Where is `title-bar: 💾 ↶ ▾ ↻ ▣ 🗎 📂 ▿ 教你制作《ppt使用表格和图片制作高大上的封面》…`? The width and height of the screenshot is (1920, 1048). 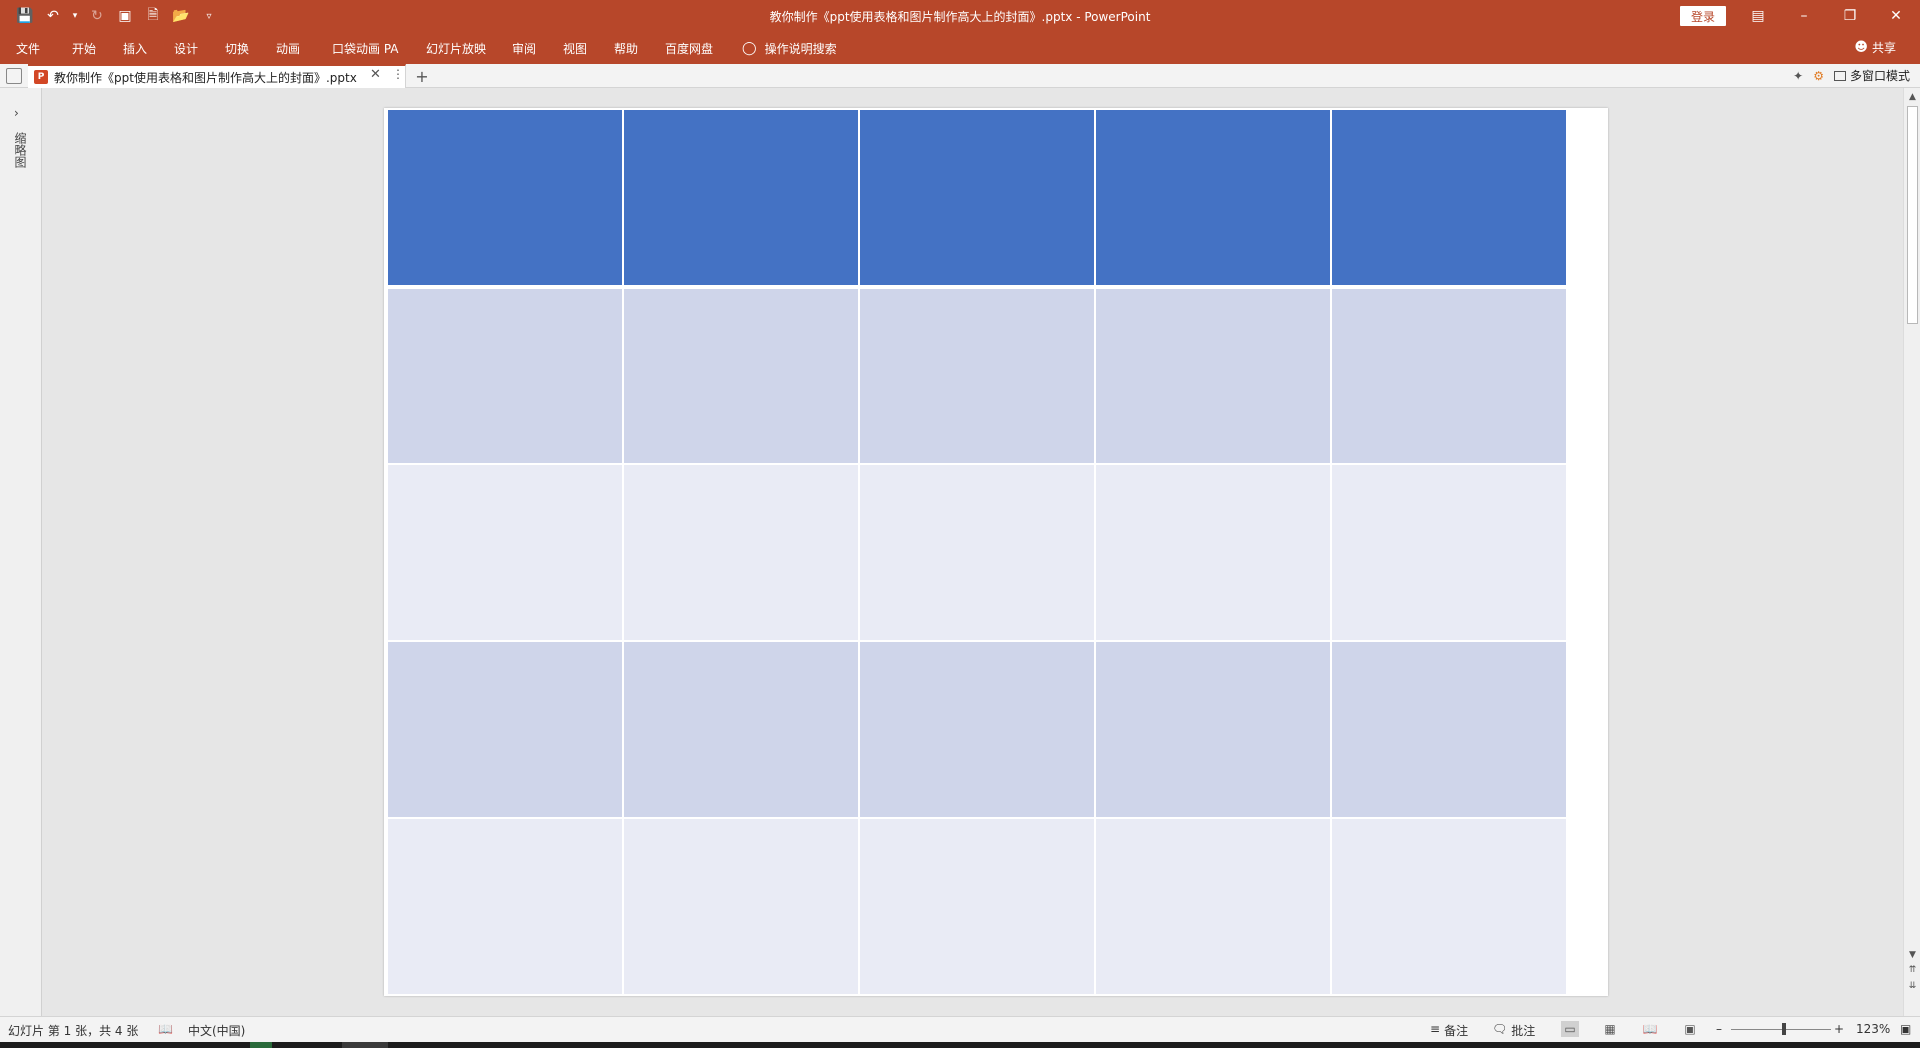 title-bar: 💾 ↶ ▾ ↻ ▣ 🗎 📂 ▿ 教你制作《ppt使用表格和图片制作高大上的封面》… is located at coordinates (960, 16).